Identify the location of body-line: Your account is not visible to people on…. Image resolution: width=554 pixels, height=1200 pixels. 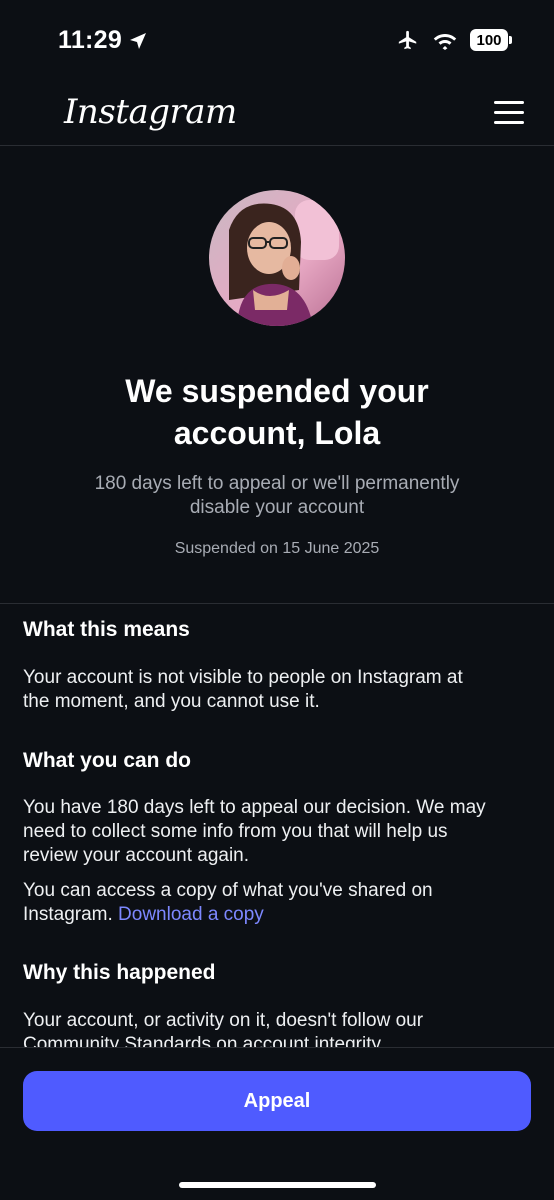
(243, 677).